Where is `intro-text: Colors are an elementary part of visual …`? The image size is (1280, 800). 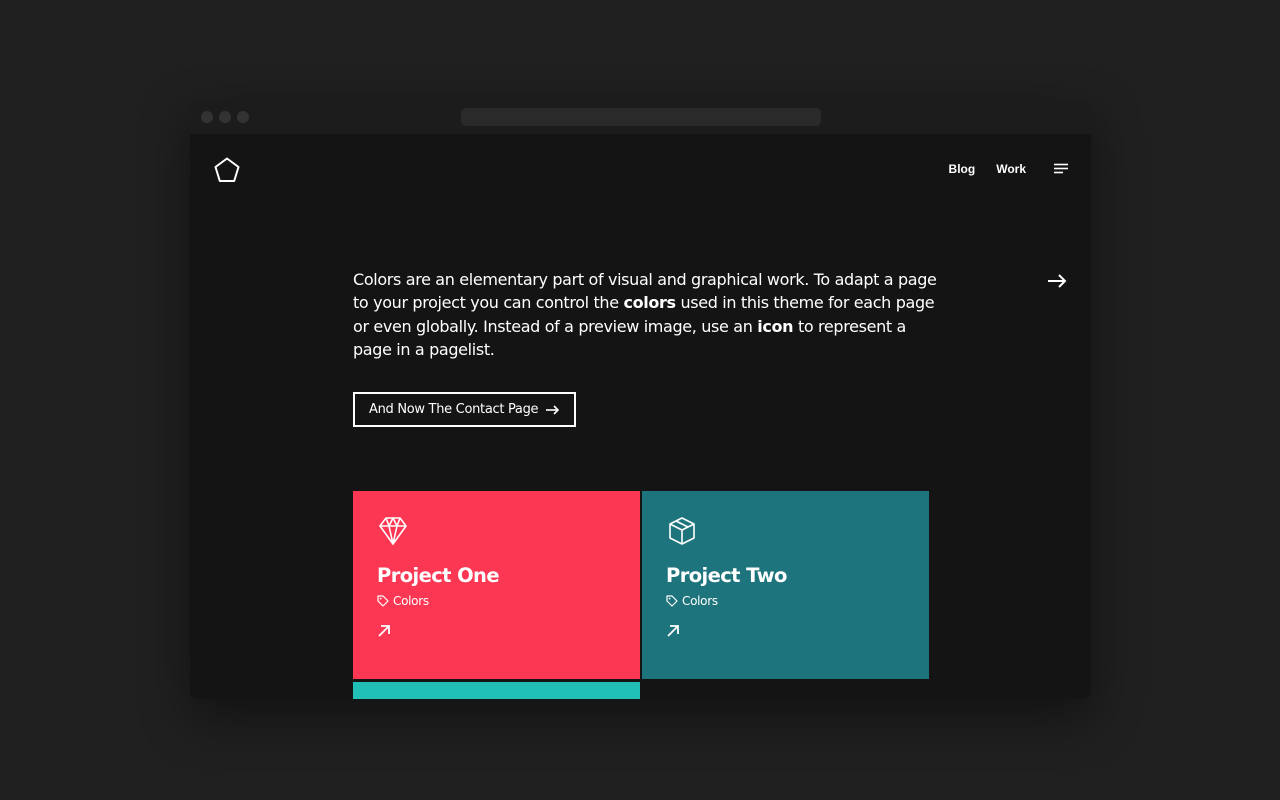
intro-text: Colors are an elementary part of visual … is located at coordinates (648, 315).